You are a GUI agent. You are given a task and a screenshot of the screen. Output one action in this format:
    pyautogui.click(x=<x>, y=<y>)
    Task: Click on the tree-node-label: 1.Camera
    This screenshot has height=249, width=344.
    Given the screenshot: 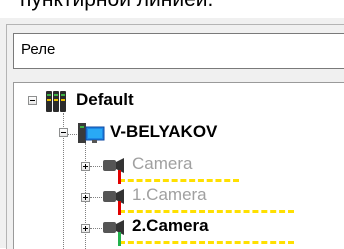 What is the action you would take?
    pyautogui.click(x=169, y=195)
    